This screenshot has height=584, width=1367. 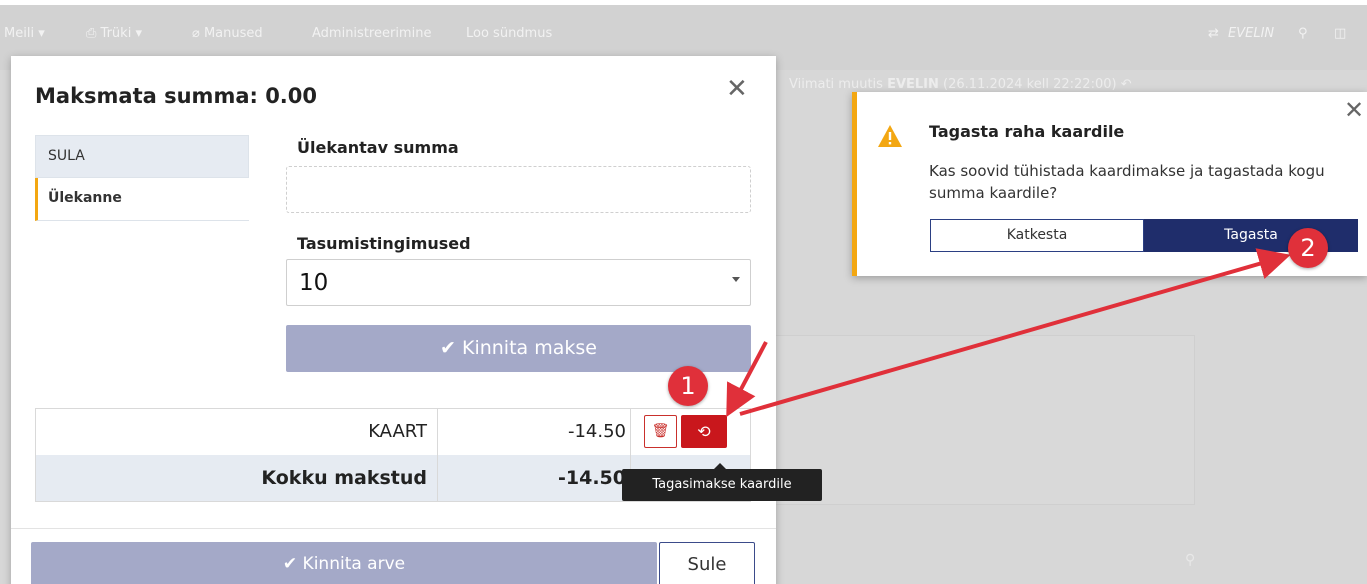 I want to click on background-panel, so click(x=985, y=420).